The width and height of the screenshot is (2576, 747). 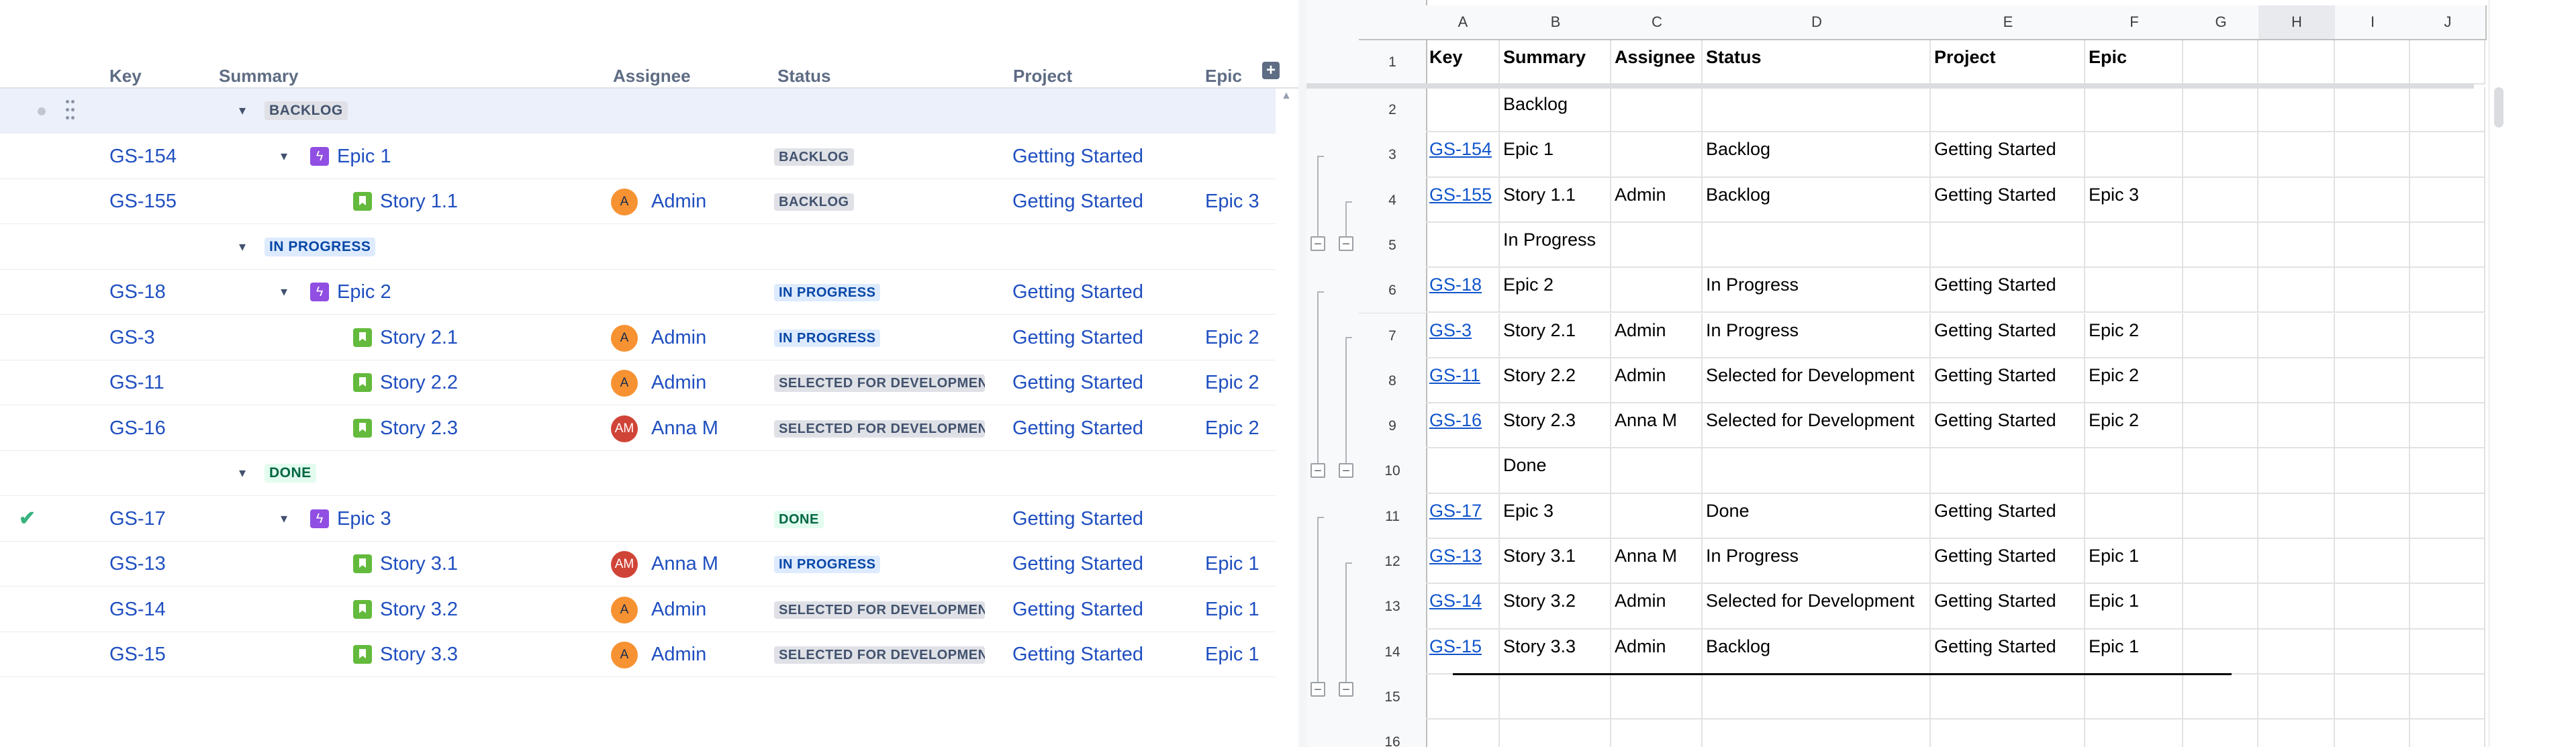 I want to click on issue-summary-link: Epic 3, so click(x=364, y=519).